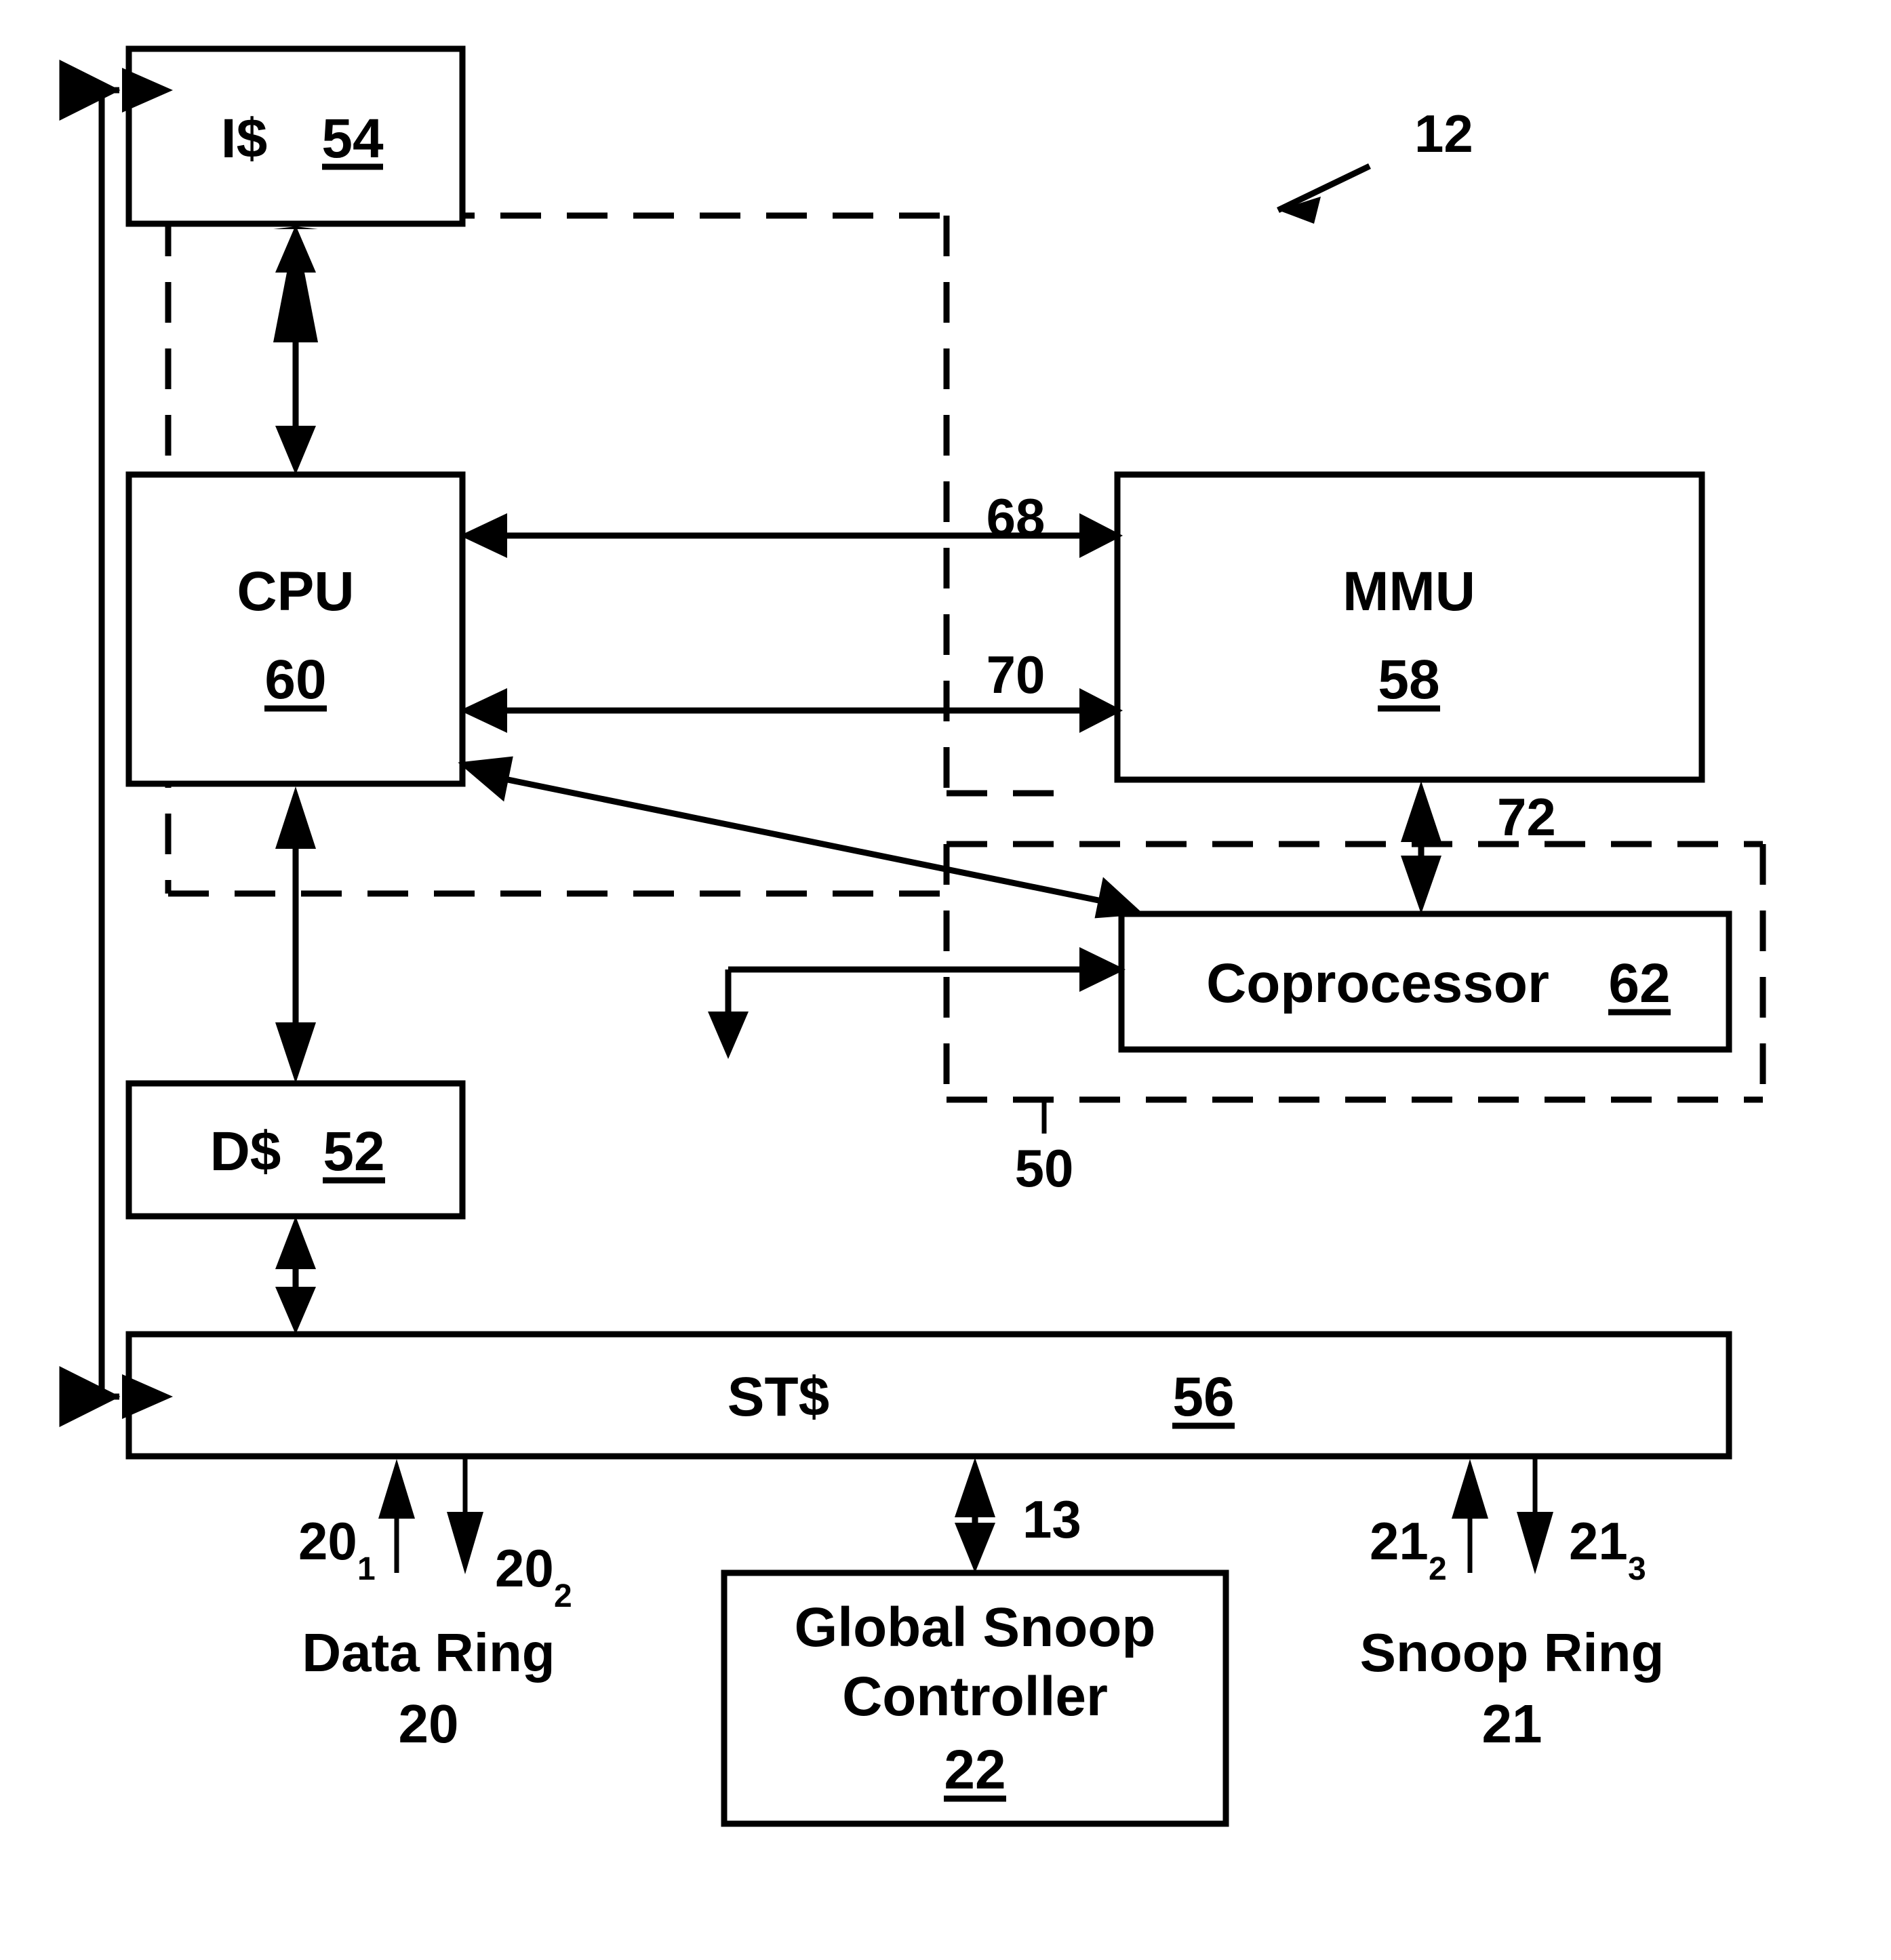  I want to click on icache-ref: 54, so click(352, 138).